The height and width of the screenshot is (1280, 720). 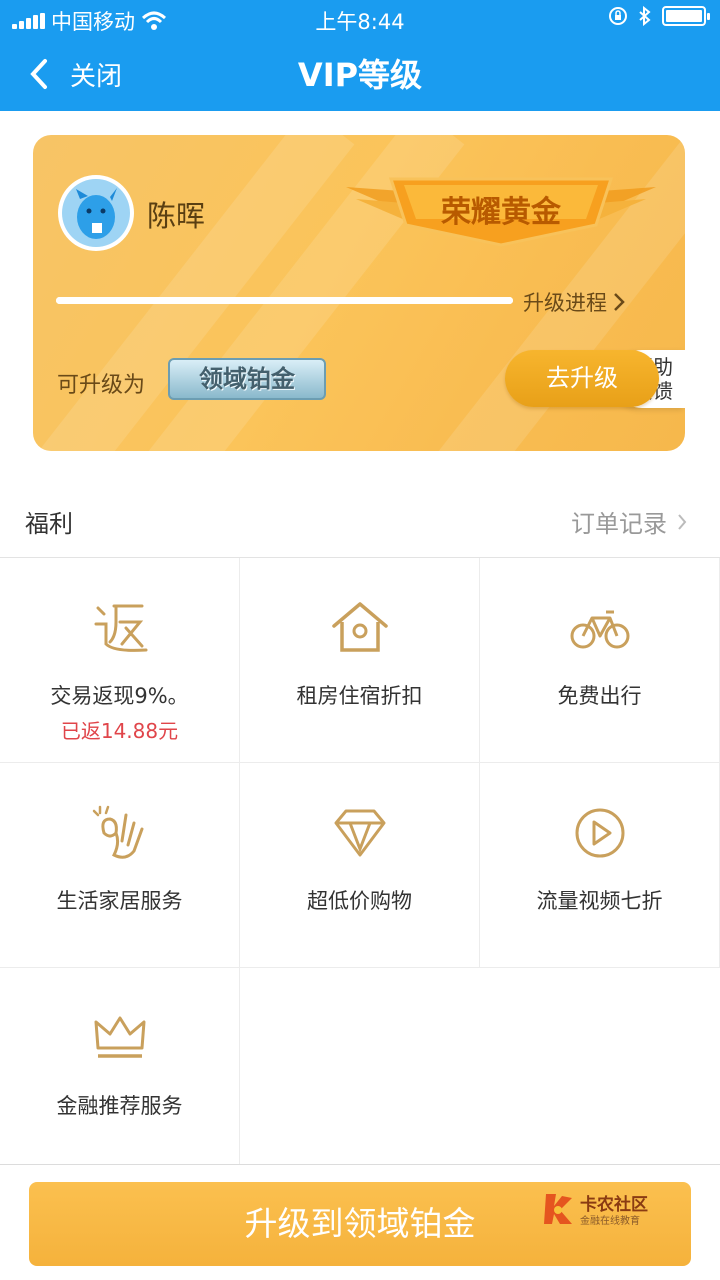 I want to click on next-level-badge: 领域铂金, so click(x=247, y=379).